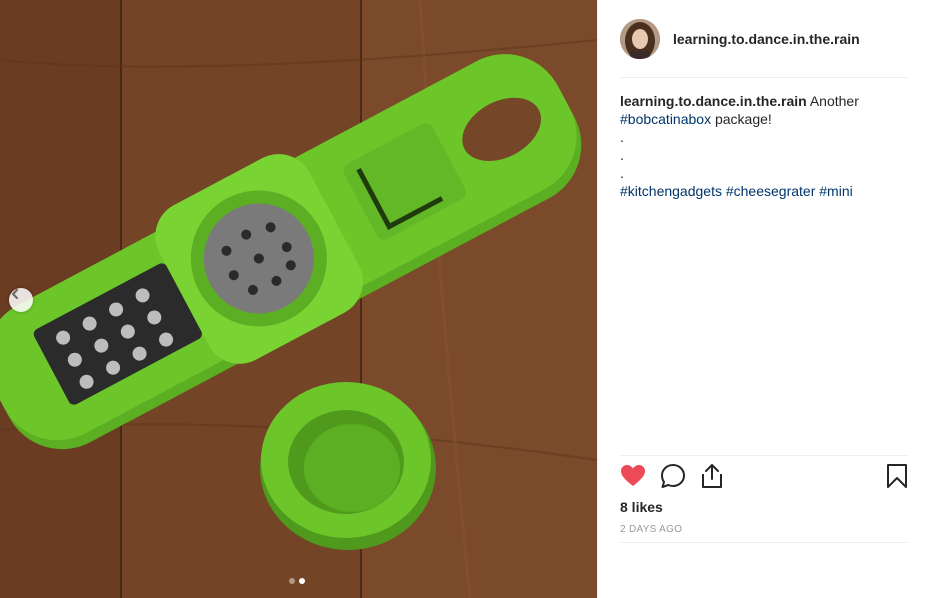  Describe the element at coordinates (771, 191) in the screenshot. I see `hashtag-link: #cheesegrater` at that location.